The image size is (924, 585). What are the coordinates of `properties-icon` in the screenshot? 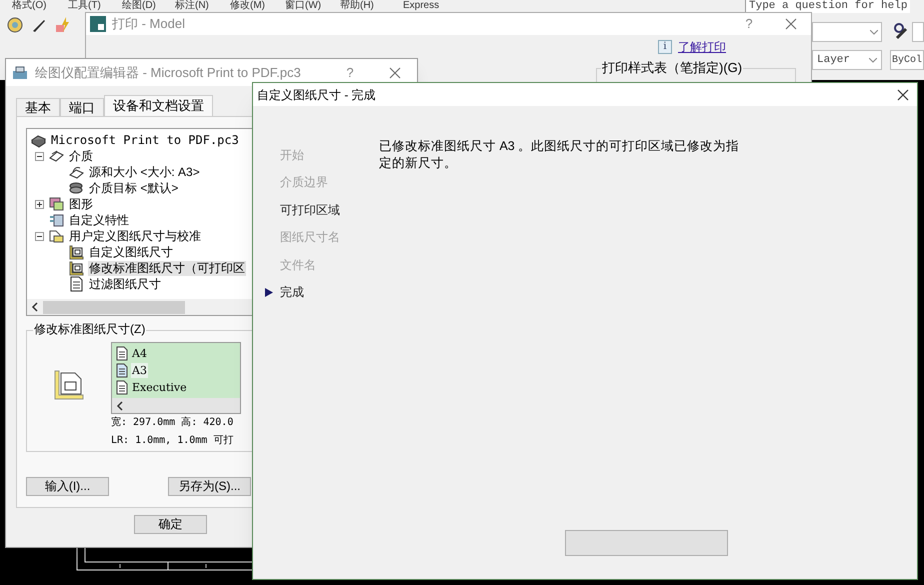 It's located at (56, 220).